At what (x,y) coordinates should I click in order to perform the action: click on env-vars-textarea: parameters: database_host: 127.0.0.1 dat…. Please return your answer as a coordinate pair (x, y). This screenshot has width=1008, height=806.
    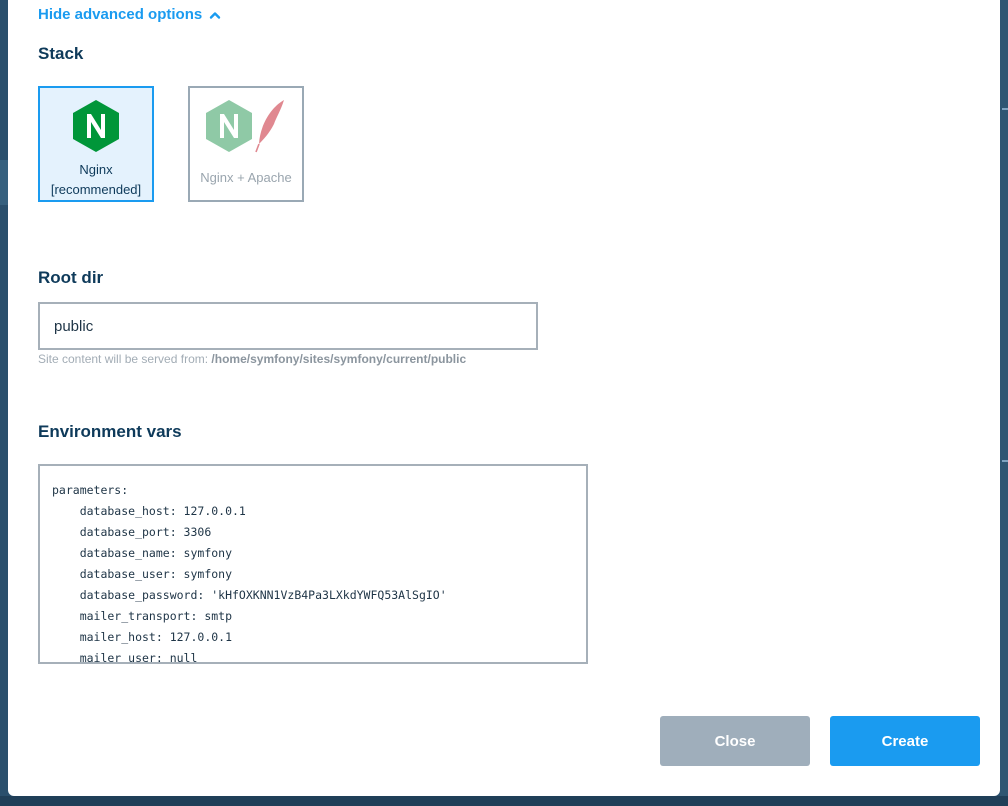
    Looking at the image, I should click on (313, 564).